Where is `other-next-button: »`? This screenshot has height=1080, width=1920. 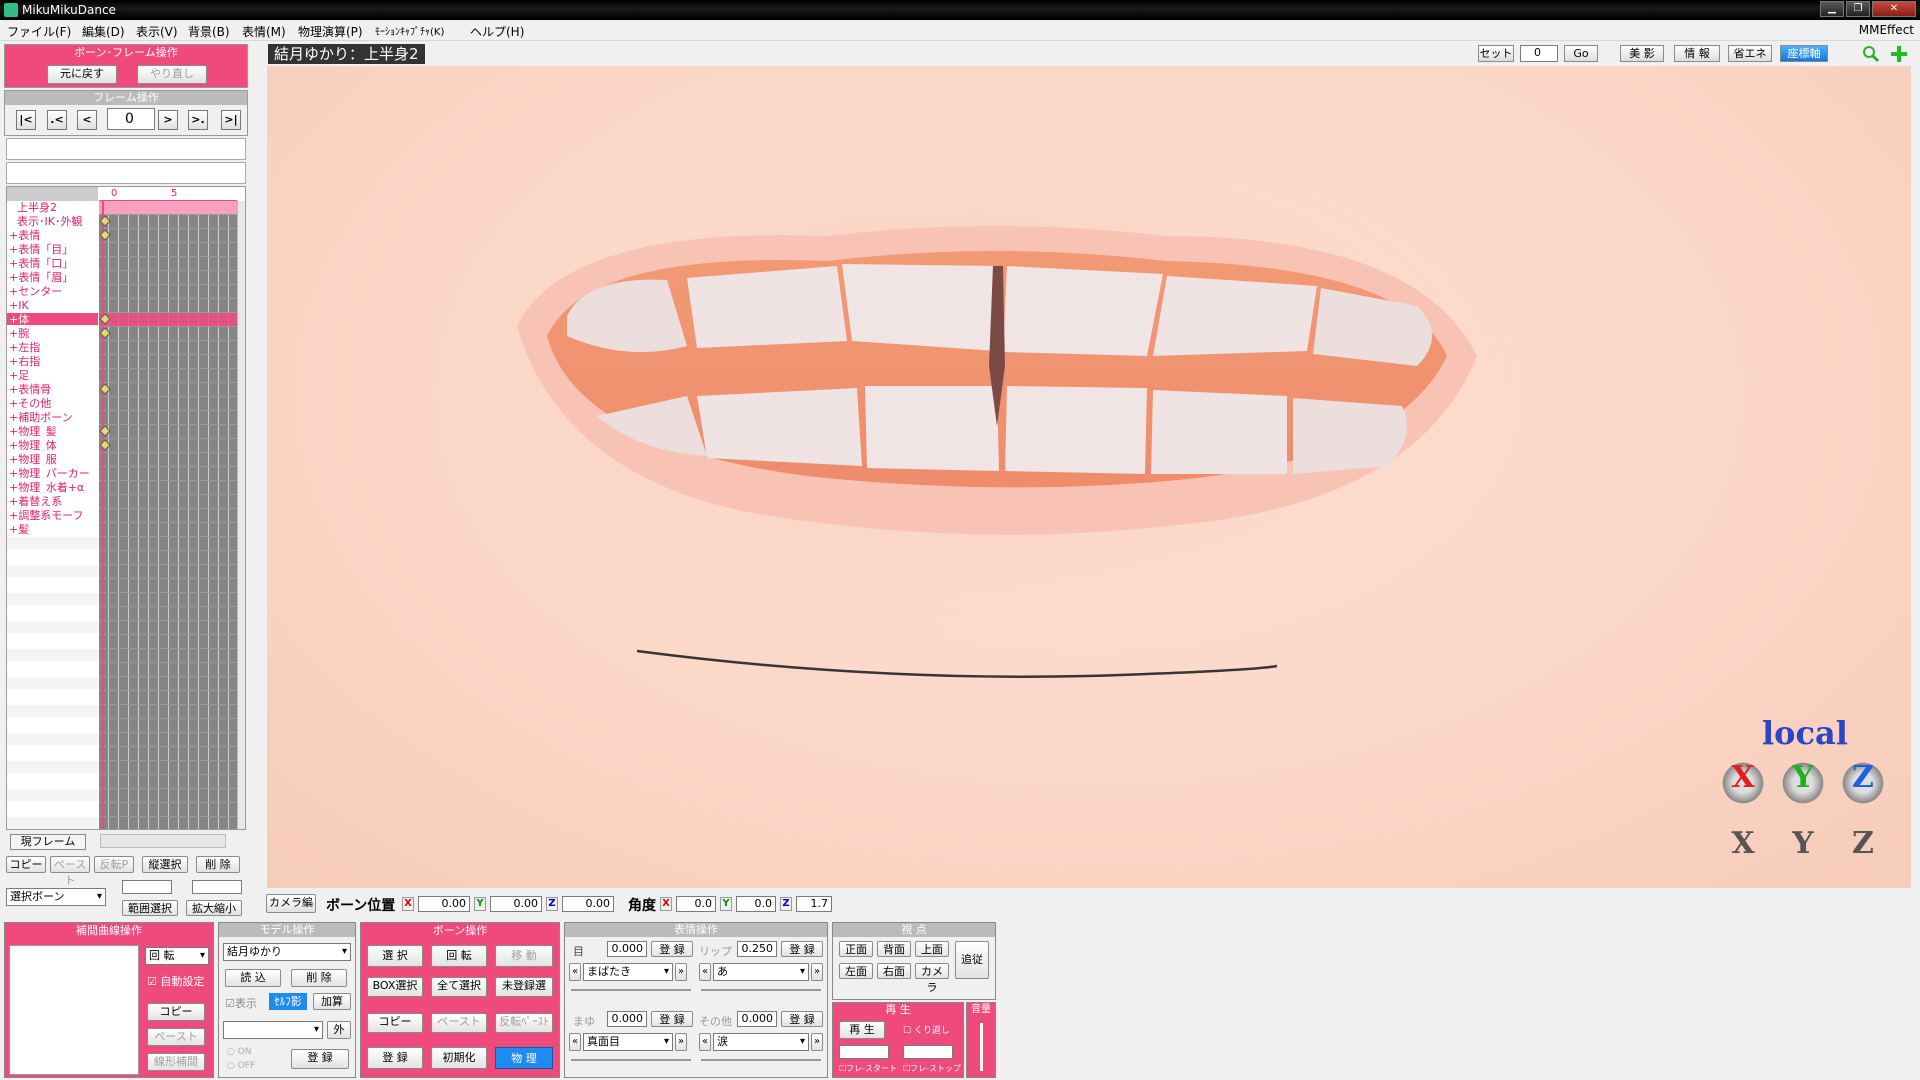 other-next-button: » is located at coordinates (817, 1042).